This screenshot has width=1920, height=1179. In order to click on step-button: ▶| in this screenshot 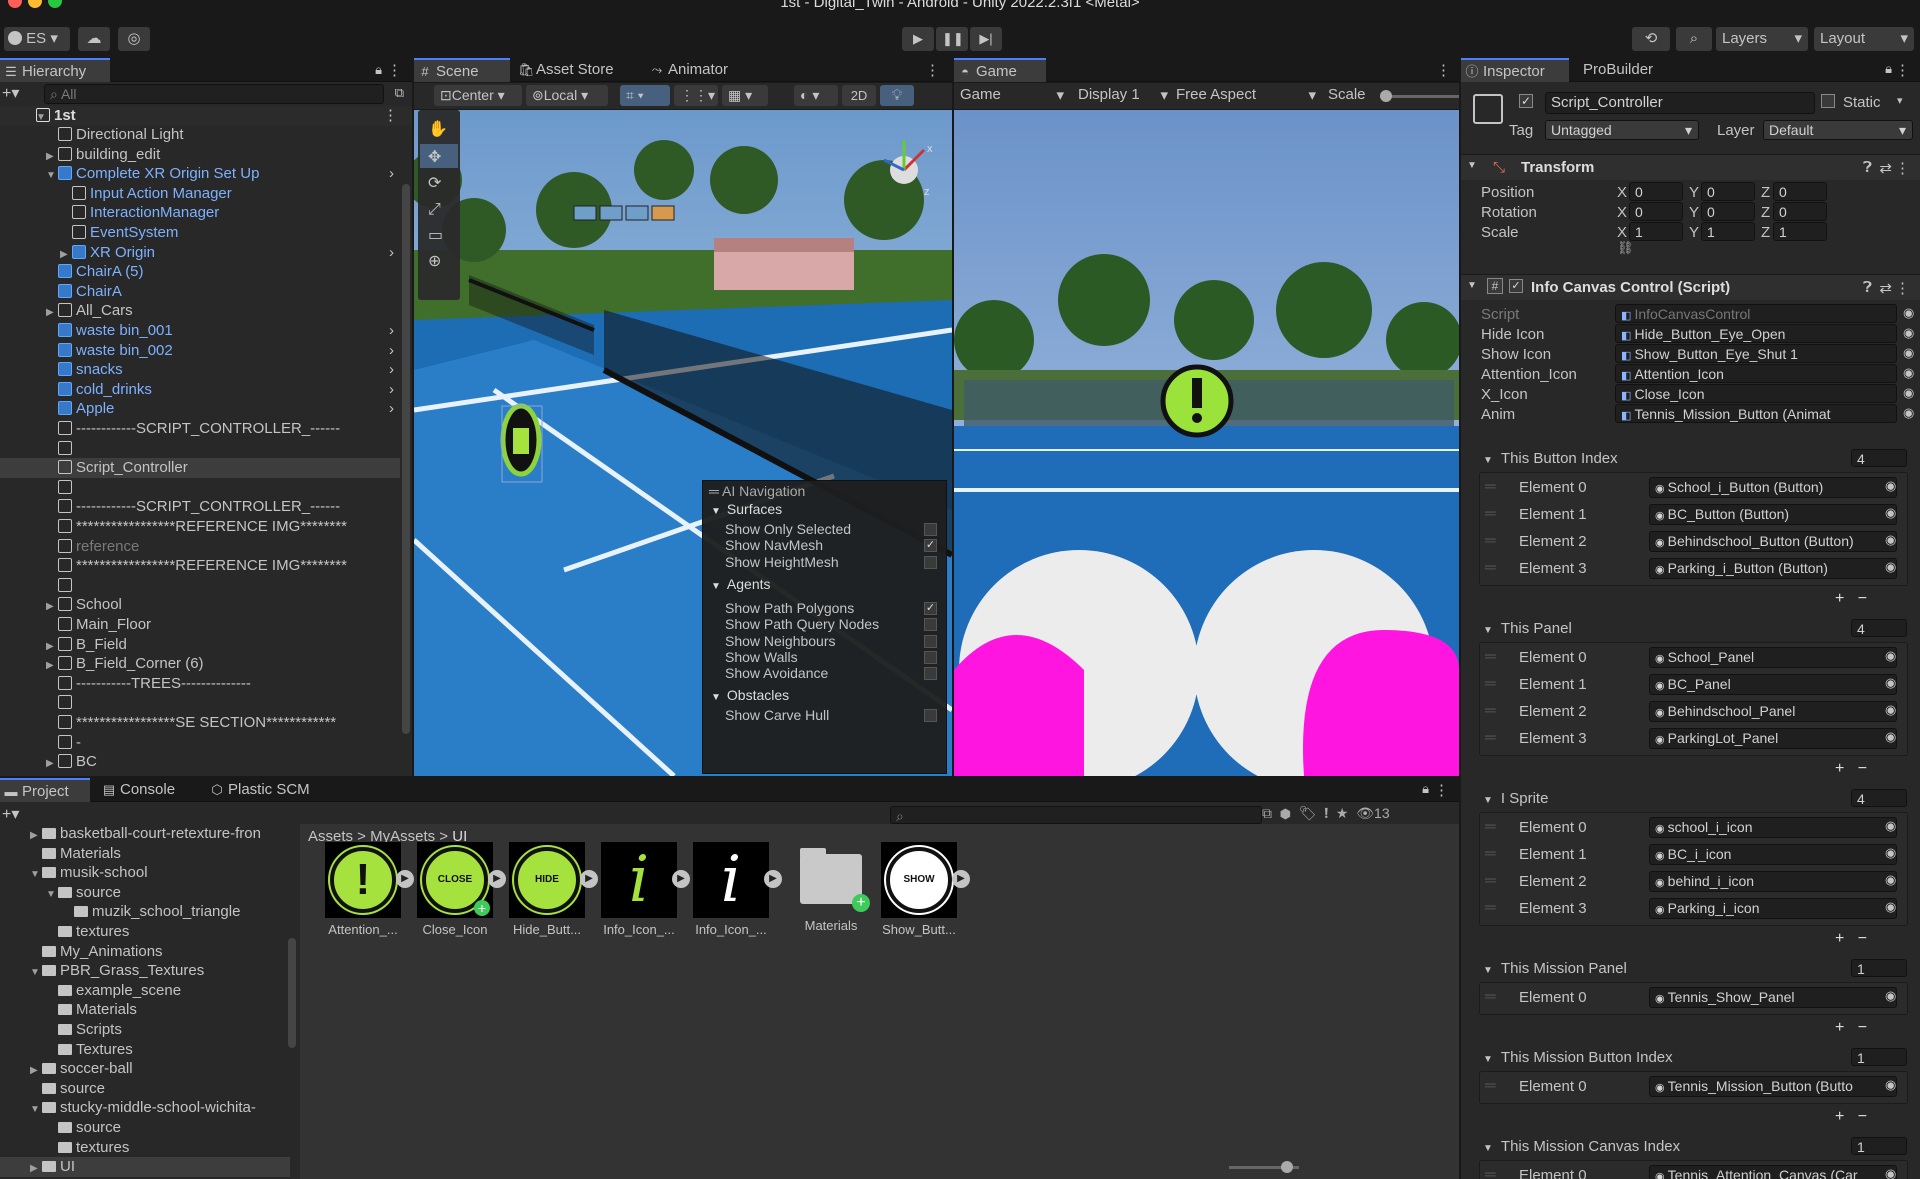, I will do `click(986, 39)`.